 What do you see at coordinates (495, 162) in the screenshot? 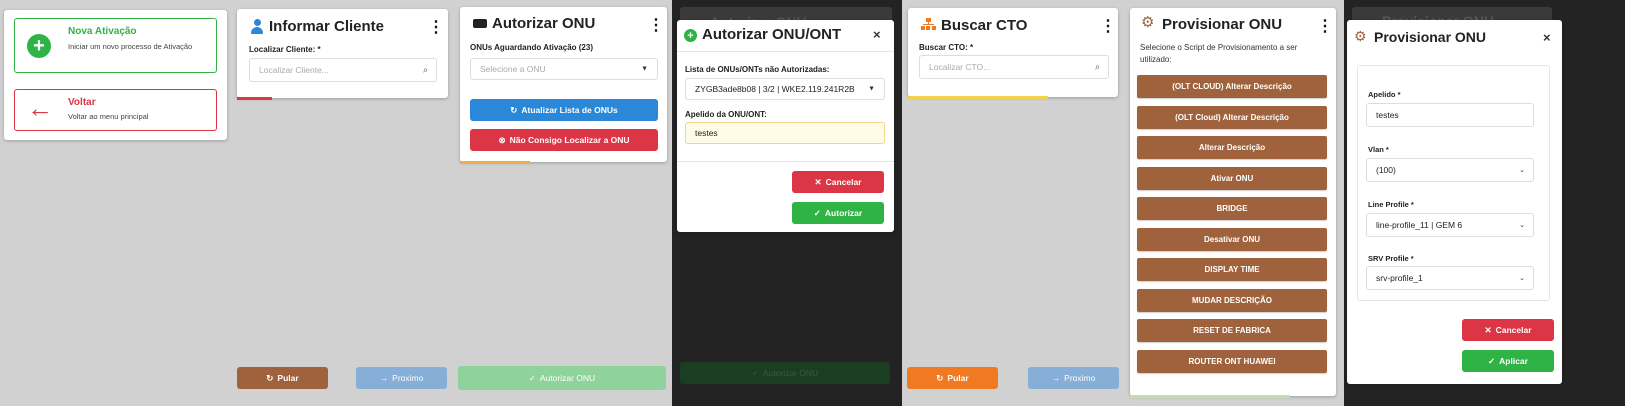
I see `progress-bar-yellow` at bounding box center [495, 162].